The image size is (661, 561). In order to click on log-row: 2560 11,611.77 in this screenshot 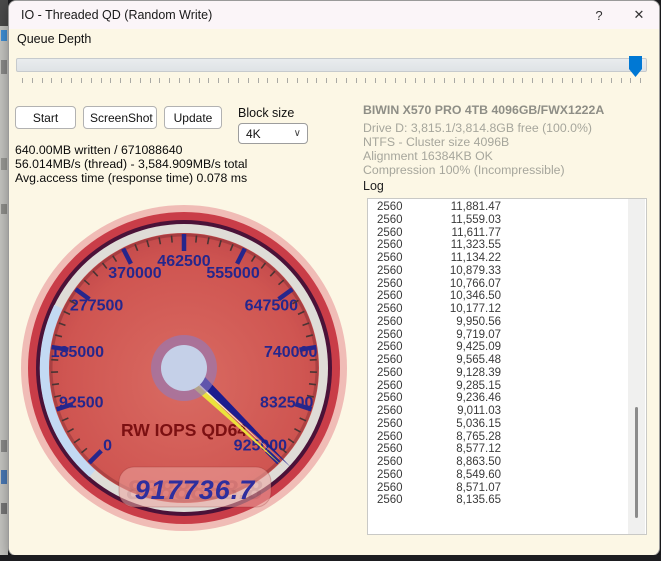, I will do `click(498, 233)`.